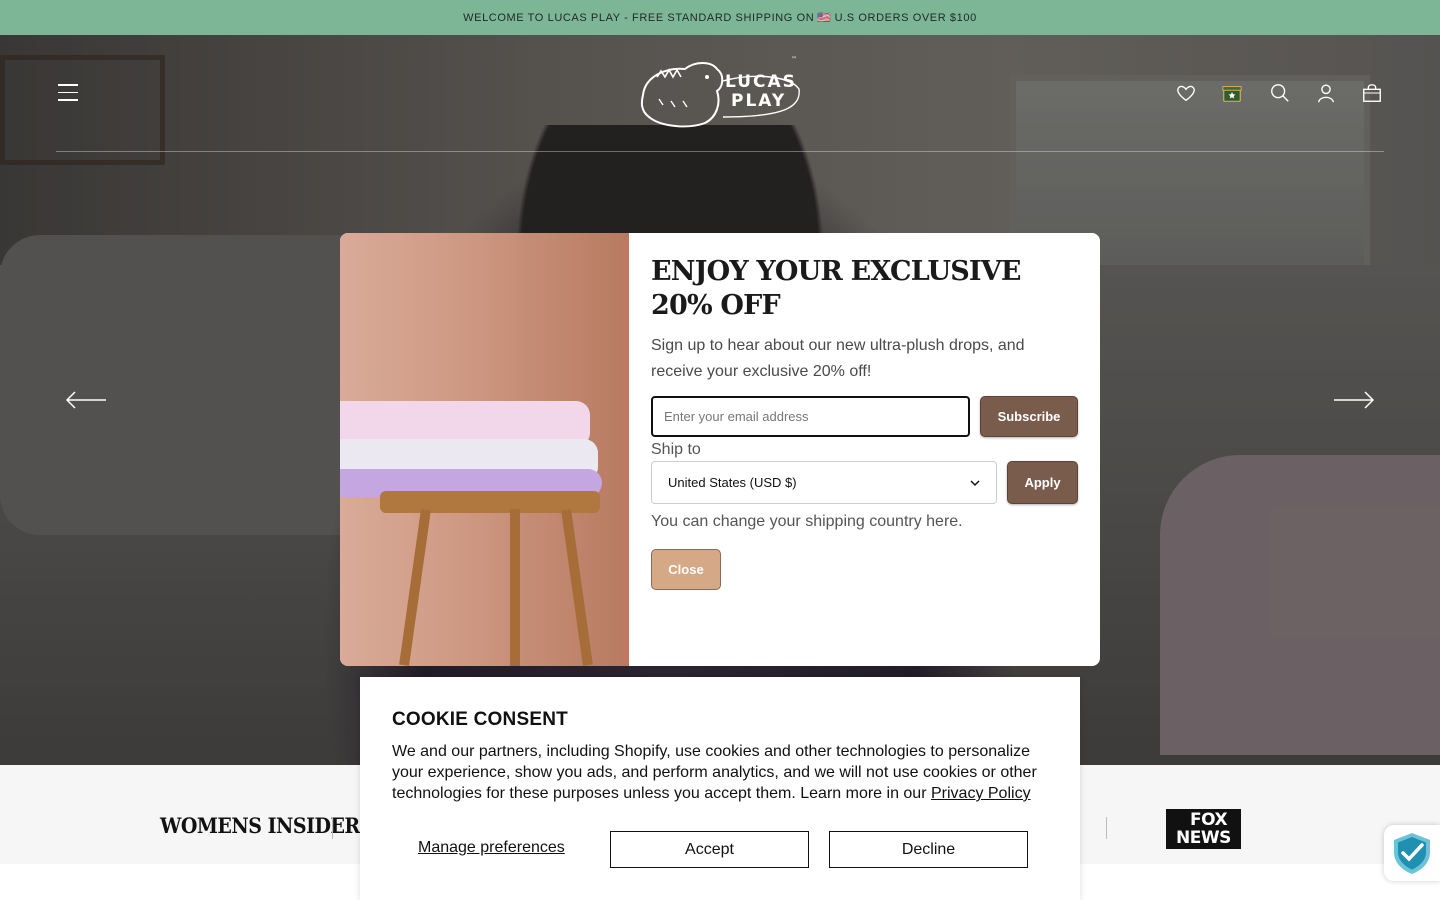  Describe the element at coordinates (761, 82) in the screenshot. I see `logo-text-lucas: LUCAS` at that location.